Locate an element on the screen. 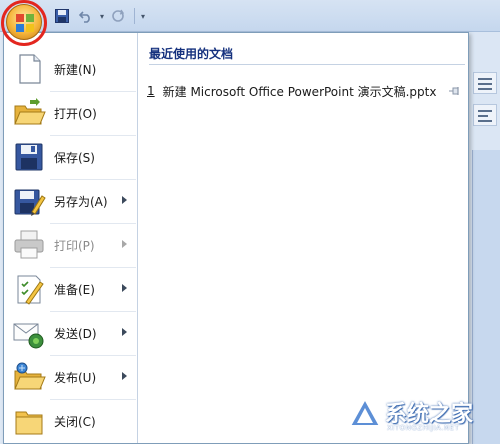 The image size is (500, 444). menu-item-label: 准备(E) is located at coordinates (74, 290).